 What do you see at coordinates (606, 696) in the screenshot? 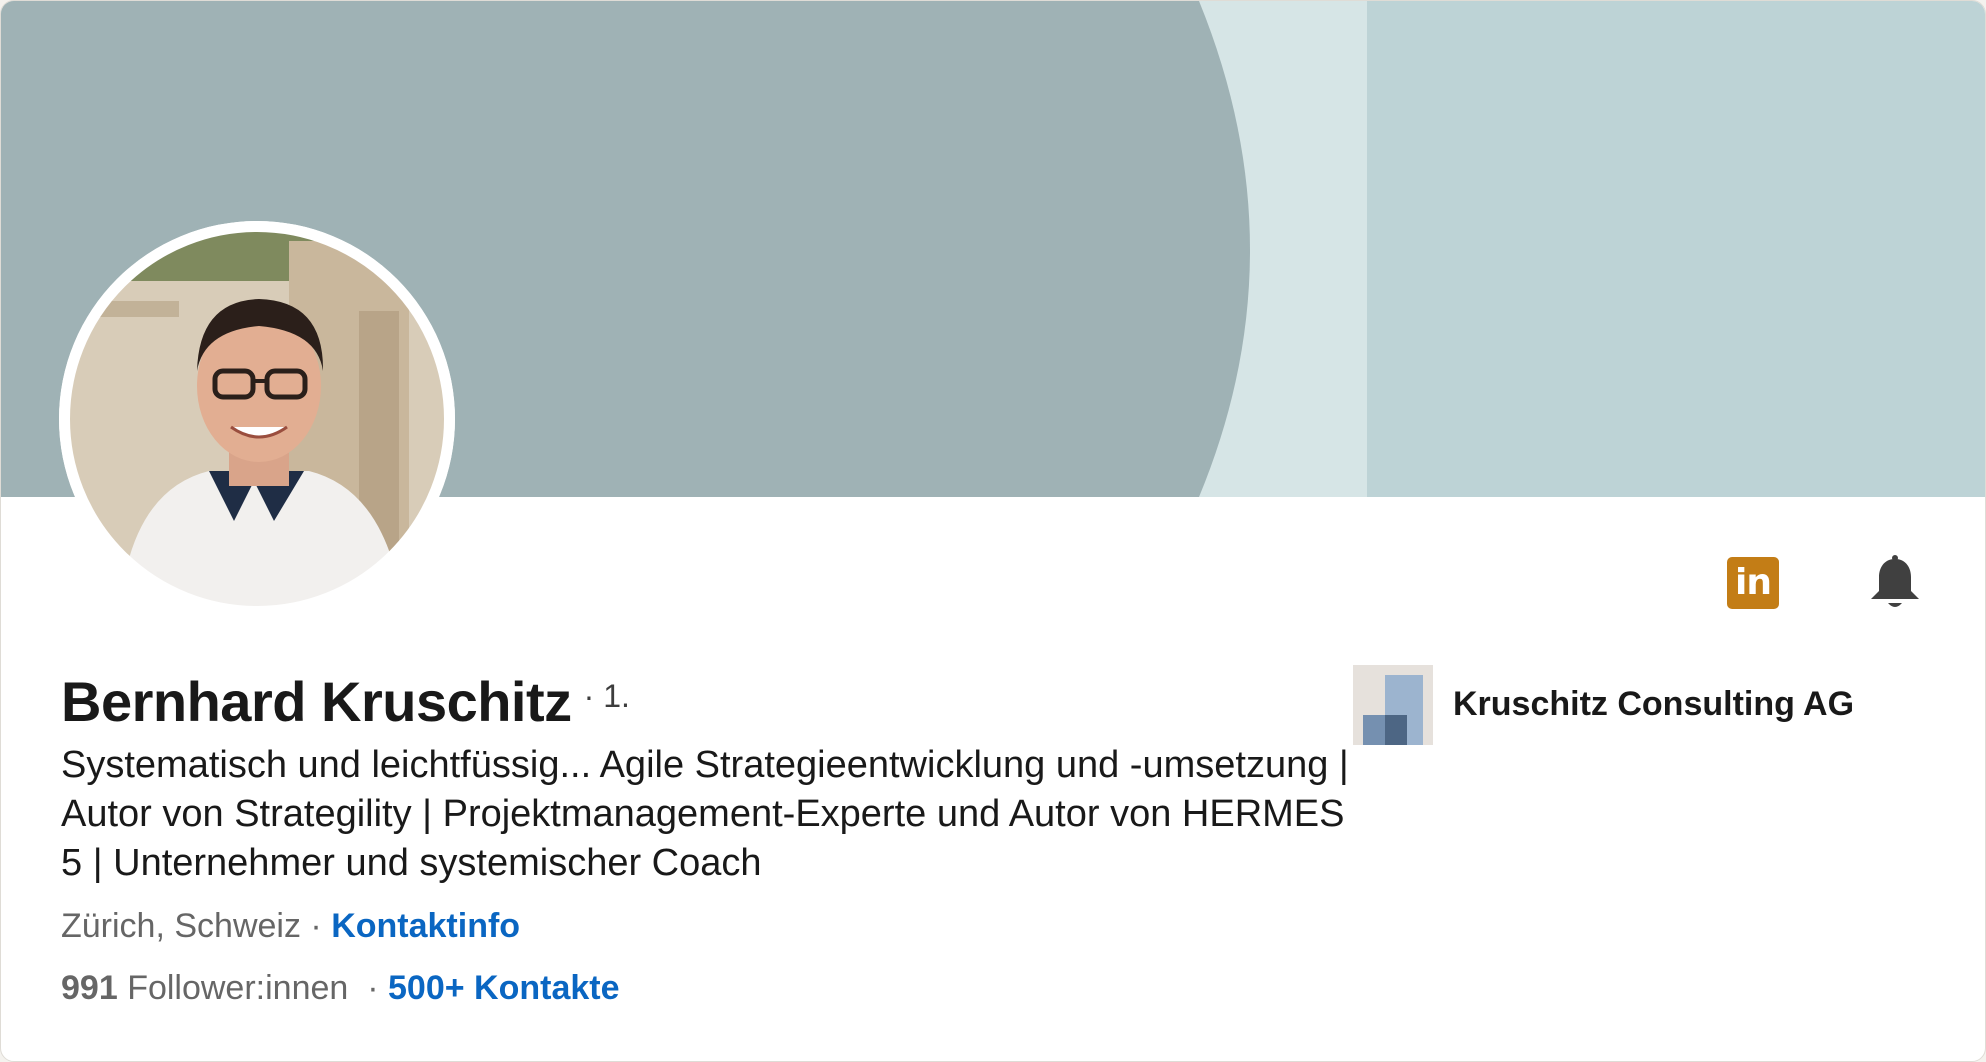
I see `connection-degree: · 1.` at bounding box center [606, 696].